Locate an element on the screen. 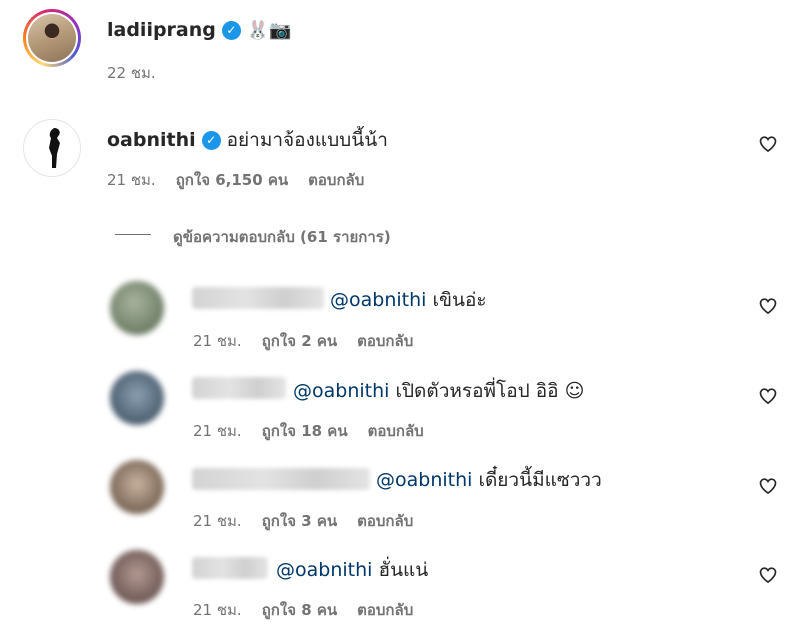 This screenshot has width=800, height=632. reply-text-row: @oabnithi เขินอ่ะ is located at coordinates (408, 300).